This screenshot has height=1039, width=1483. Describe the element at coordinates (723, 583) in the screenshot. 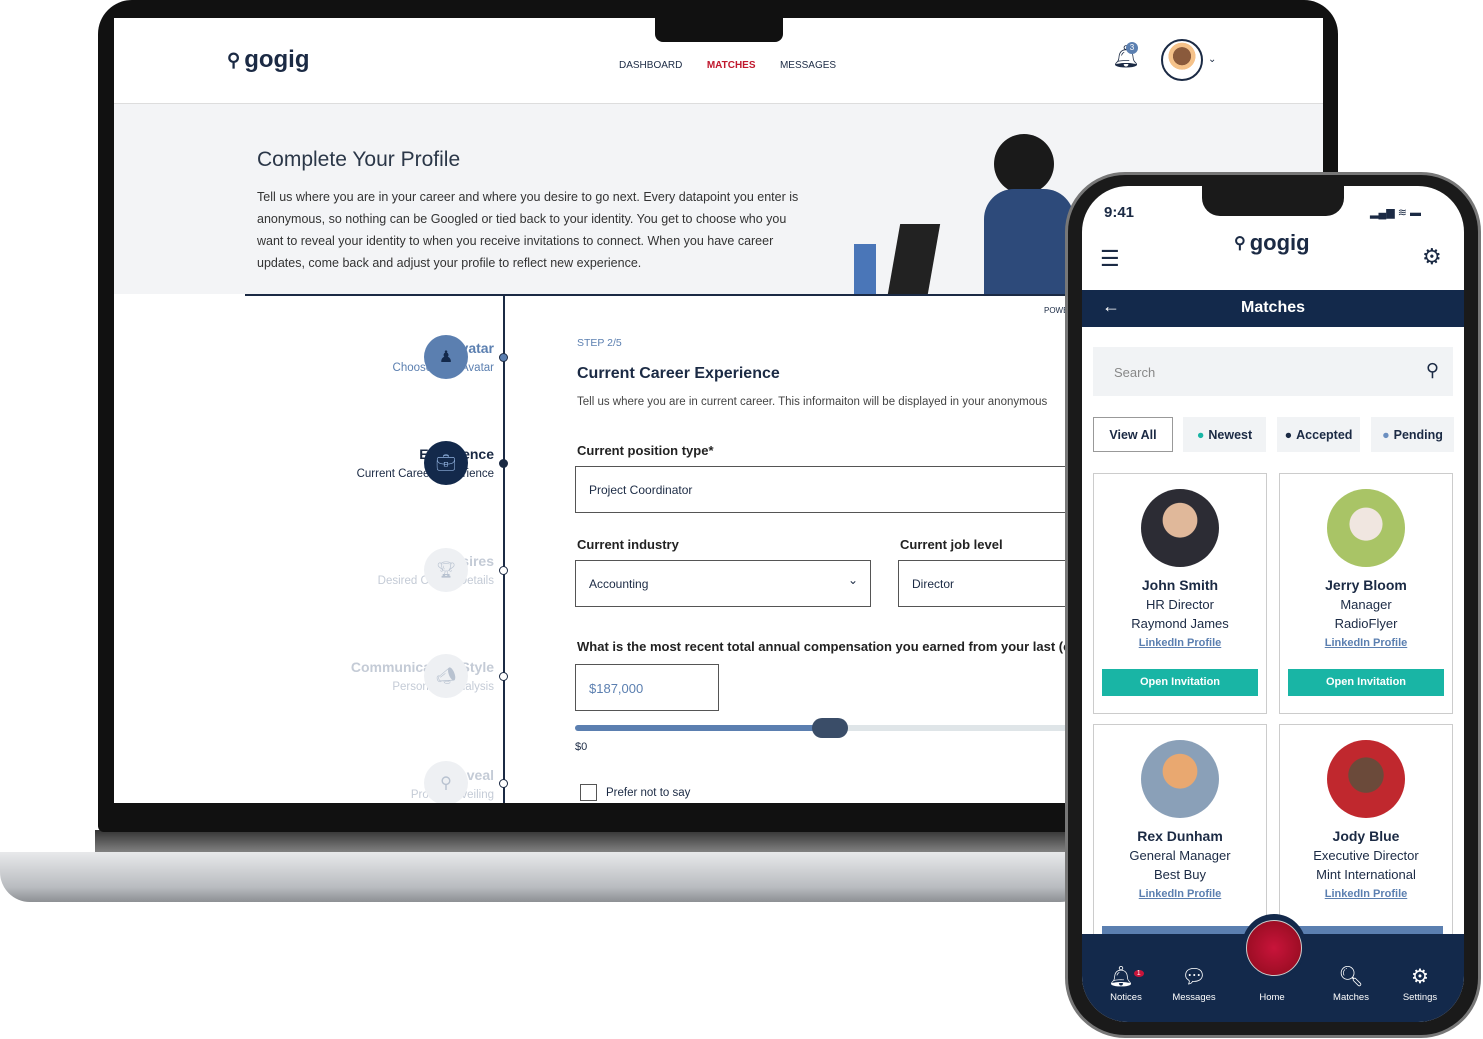

I see `industry-select: Accounting ⌄` at that location.